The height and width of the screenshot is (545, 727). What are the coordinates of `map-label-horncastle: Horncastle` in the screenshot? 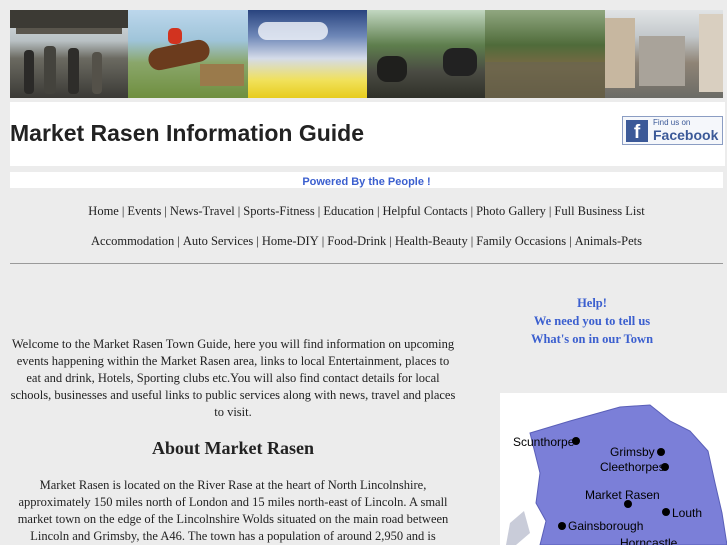 It's located at (649, 540).